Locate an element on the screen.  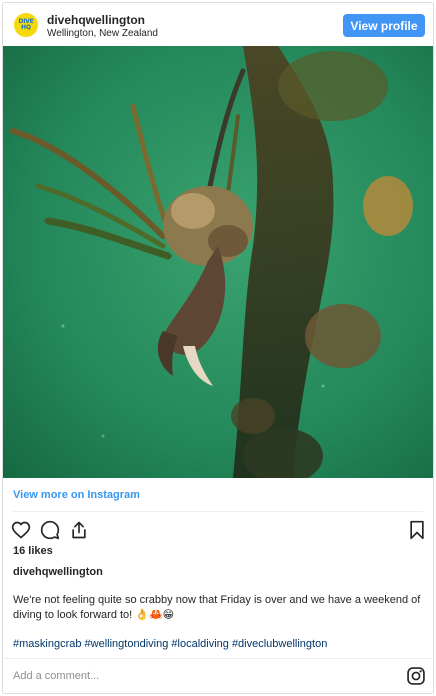
divider is located at coordinates (218, 511).